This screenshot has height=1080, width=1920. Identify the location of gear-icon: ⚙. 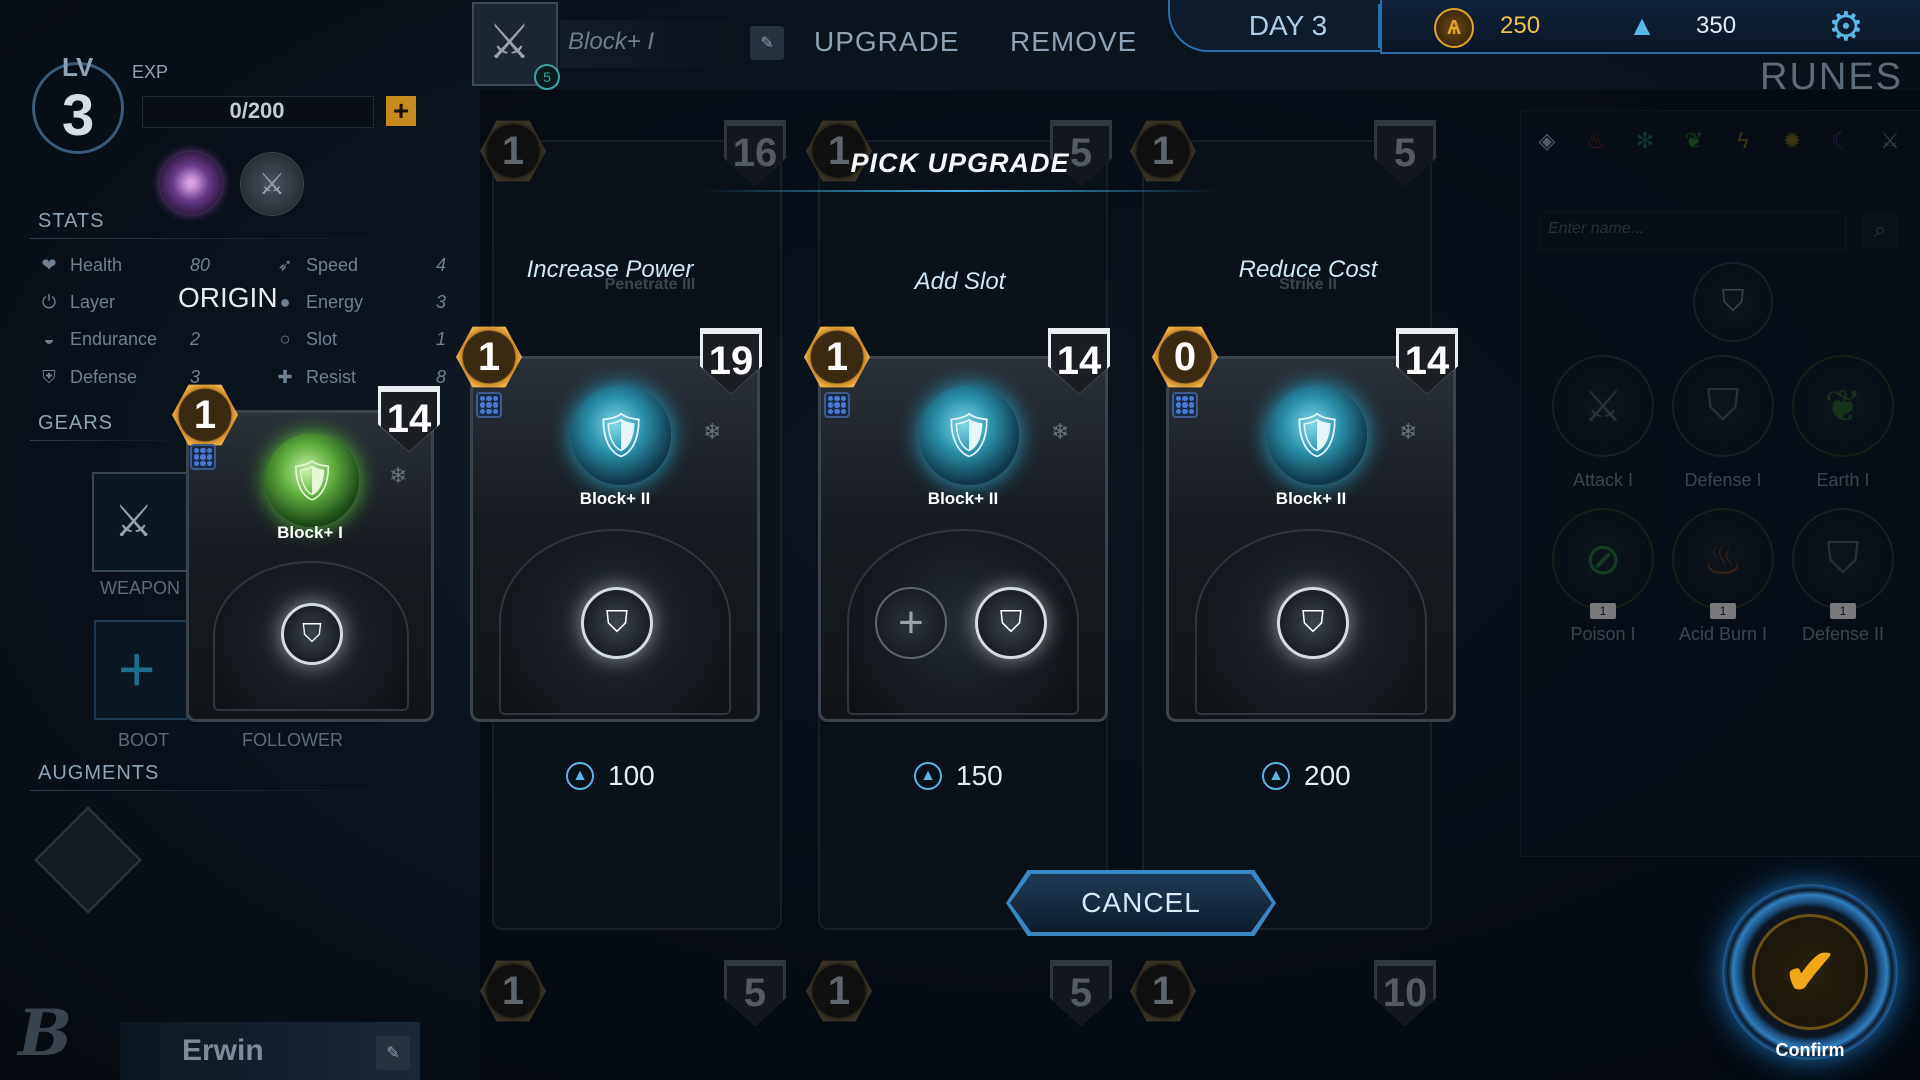
(1846, 27).